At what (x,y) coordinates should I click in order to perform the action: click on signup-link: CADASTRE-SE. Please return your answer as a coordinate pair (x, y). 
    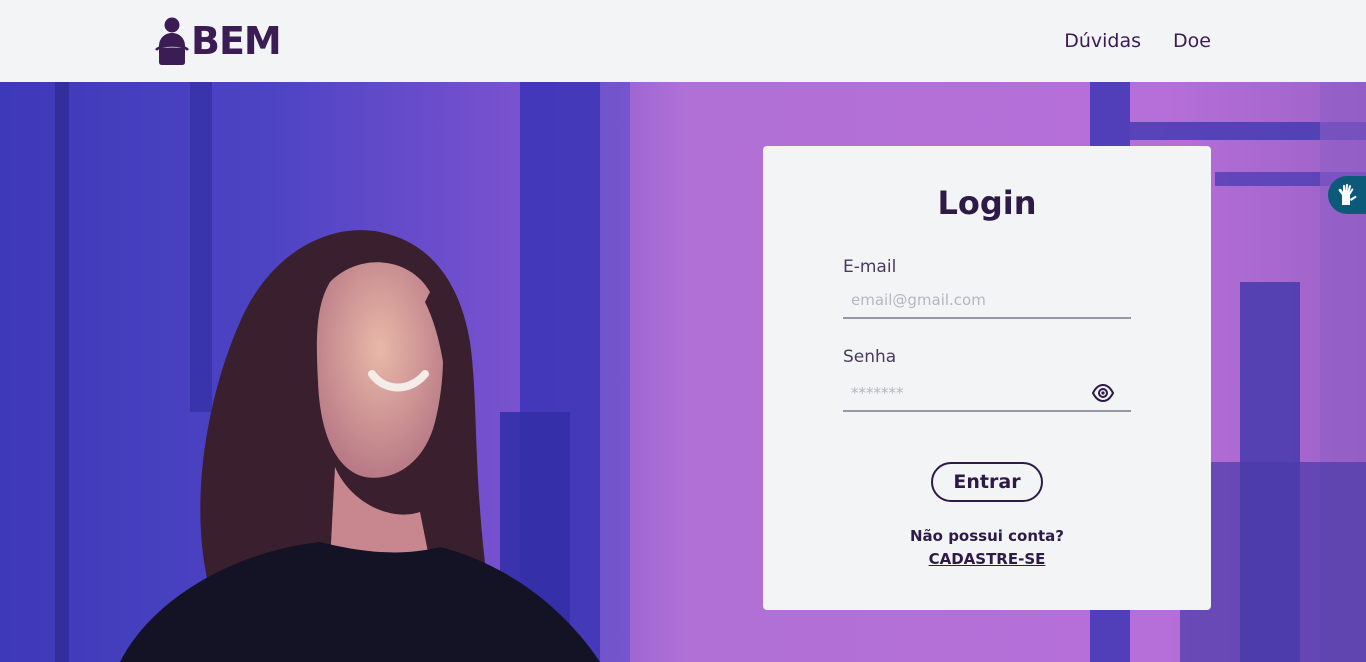
    Looking at the image, I should click on (987, 559).